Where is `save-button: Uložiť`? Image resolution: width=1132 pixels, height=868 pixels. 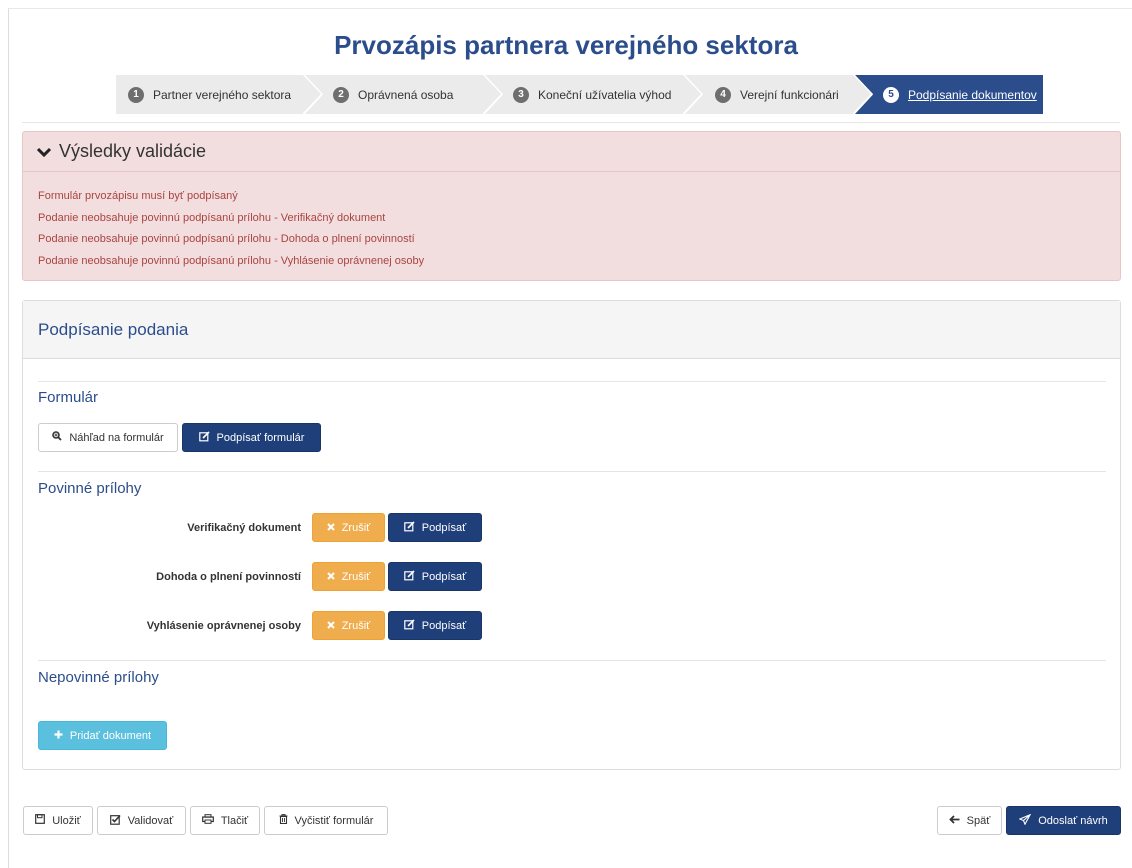 save-button: Uložiť is located at coordinates (58, 820).